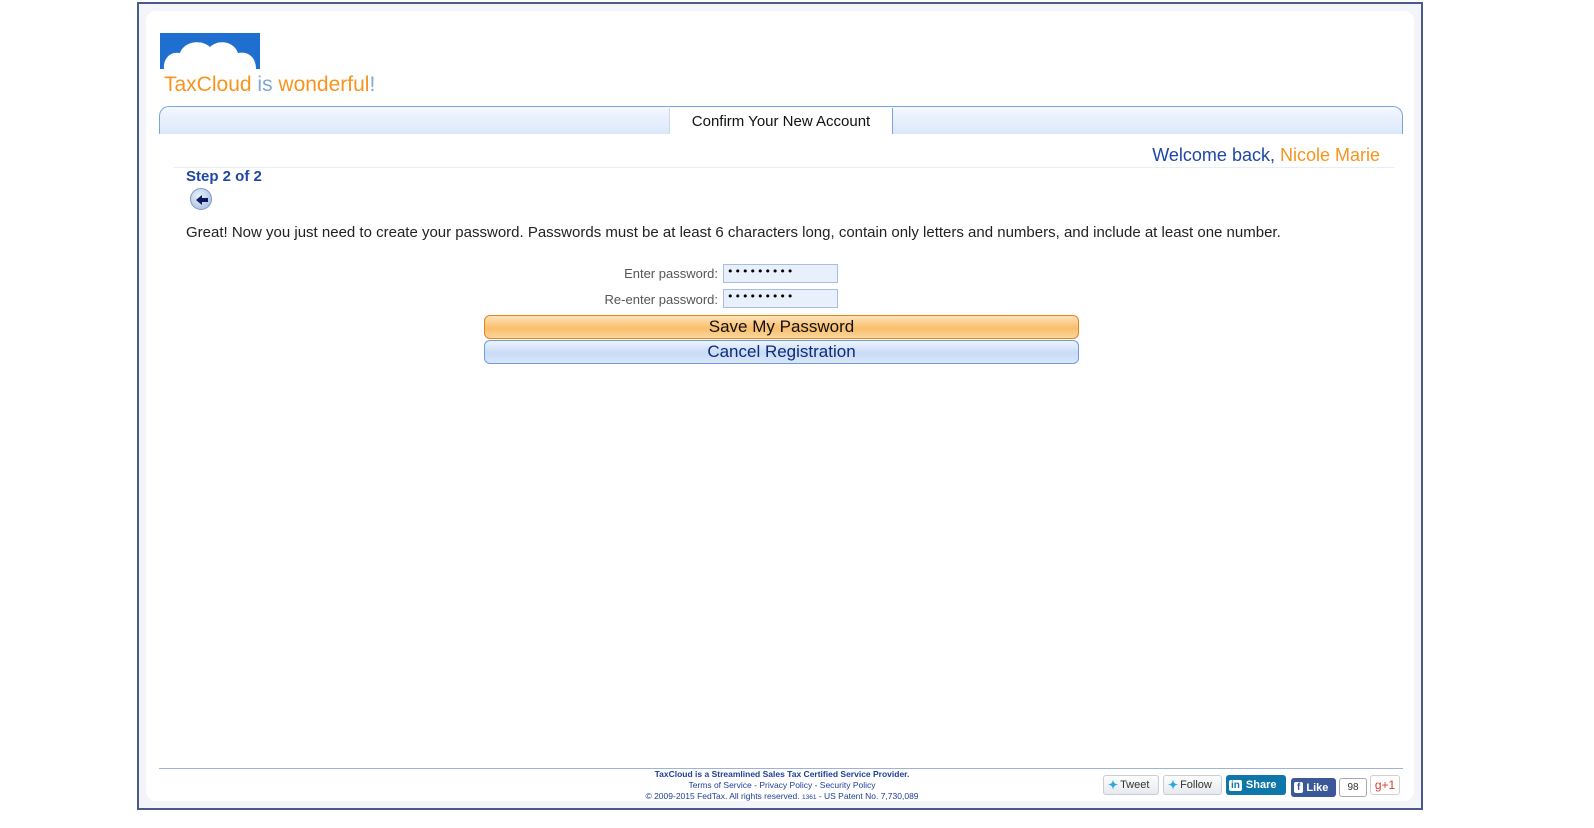 The height and width of the screenshot is (828, 1594). I want to click on back-arrow-icon, so click(201, 199).